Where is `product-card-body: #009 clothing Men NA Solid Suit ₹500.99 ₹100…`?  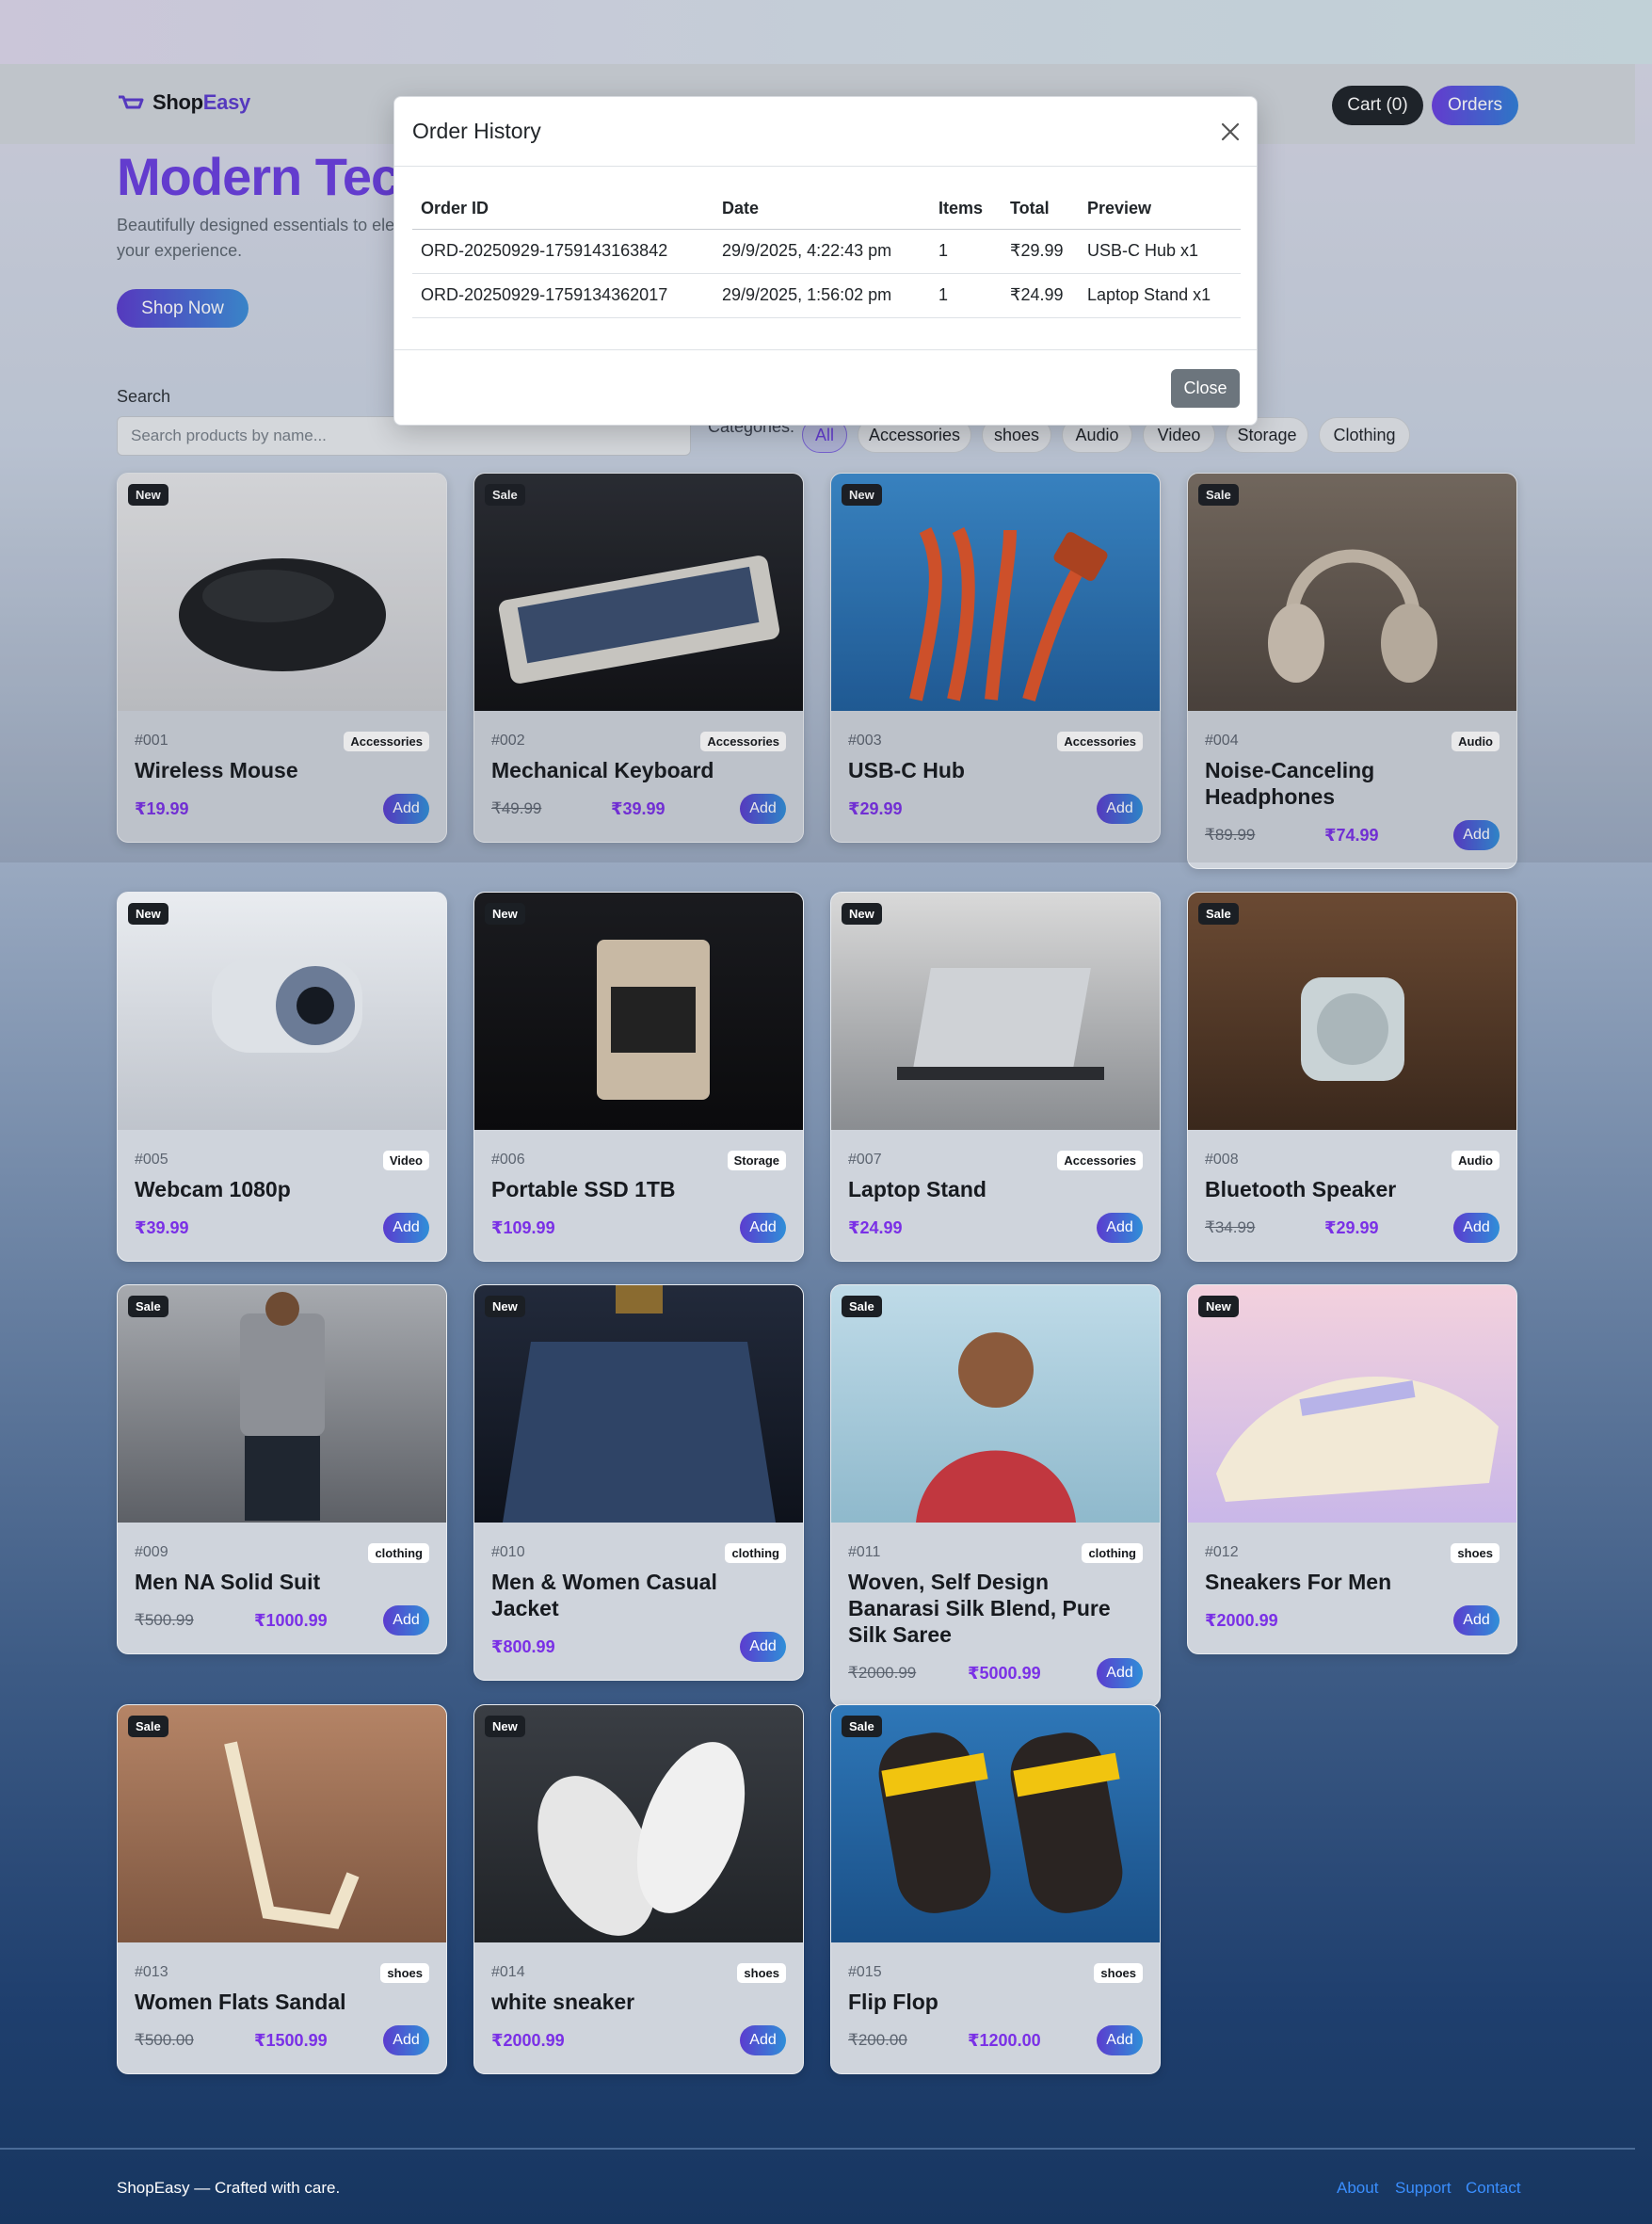 product-card-body: #009 clothing Men NA Solid Suit ₹500.99 ₹100… is located at coordinates (282, 1579).